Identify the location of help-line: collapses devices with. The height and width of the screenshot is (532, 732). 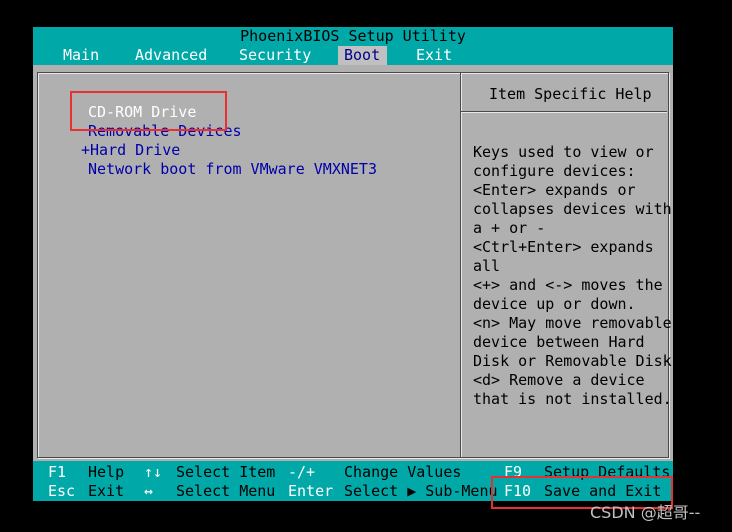
(572, 209).